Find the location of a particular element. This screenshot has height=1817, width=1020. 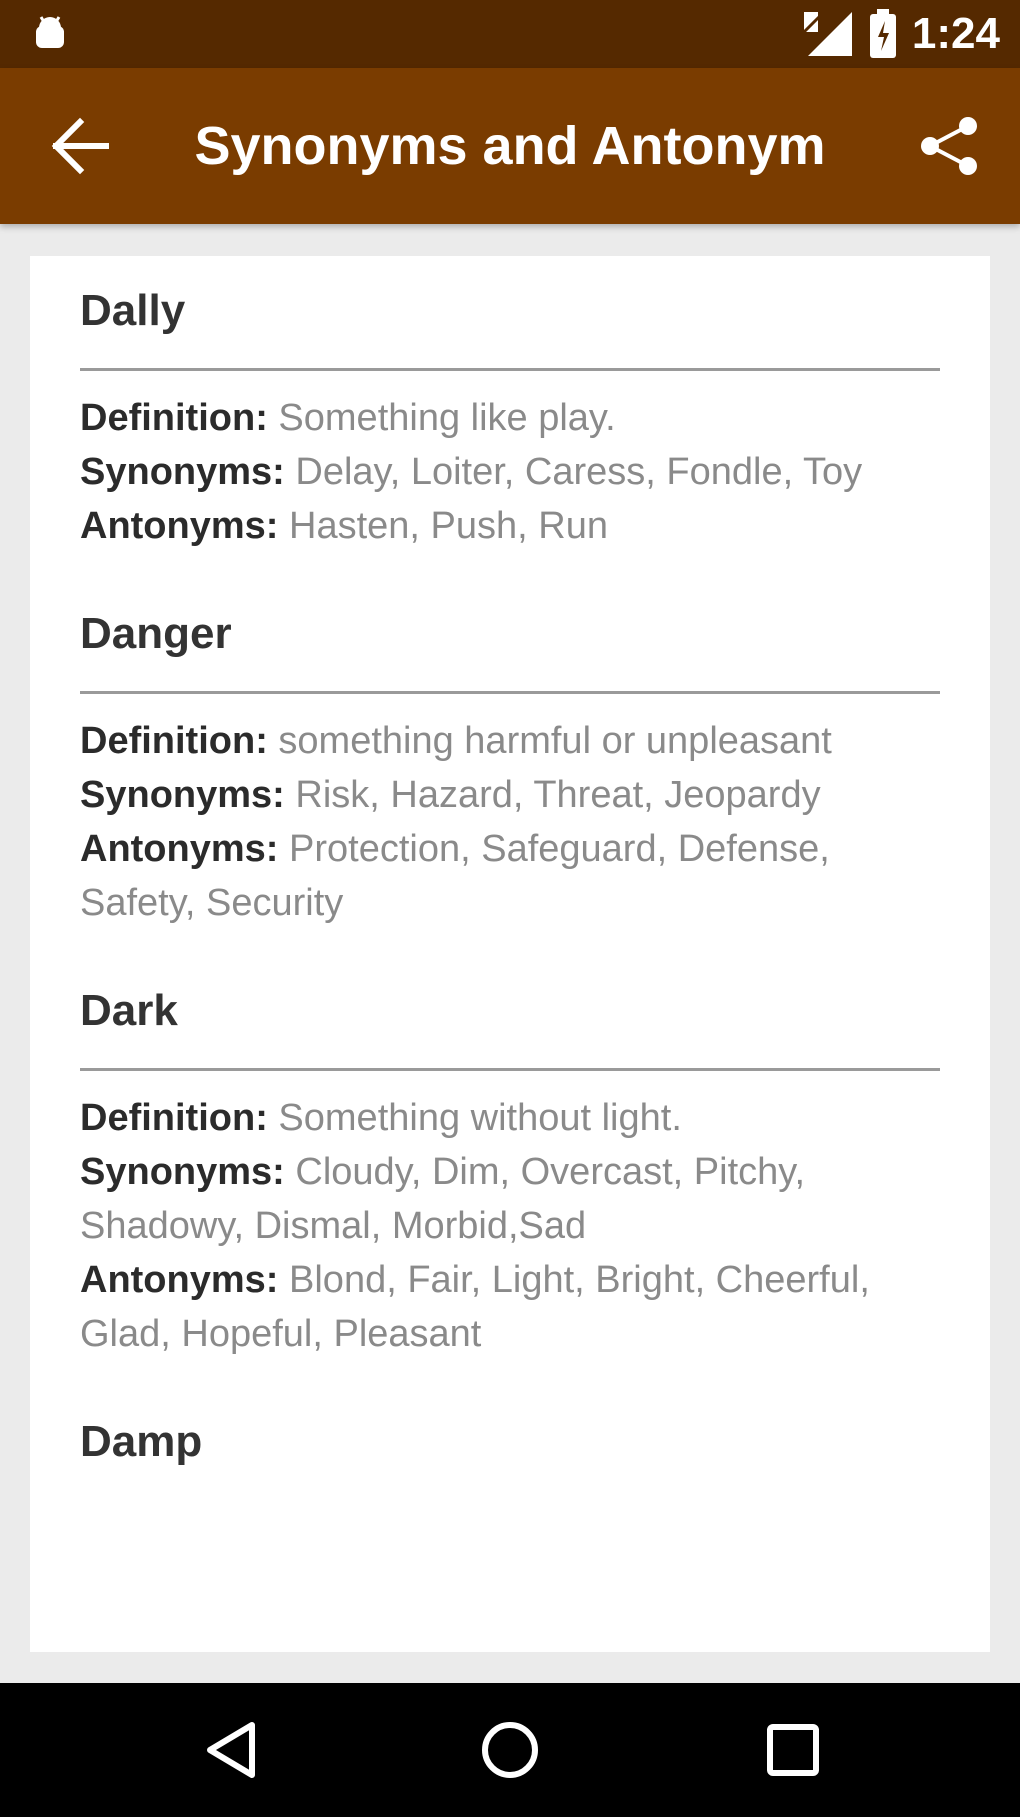

antonyms-text: Hasten, Push, Run is located at coordinates (448, 526).